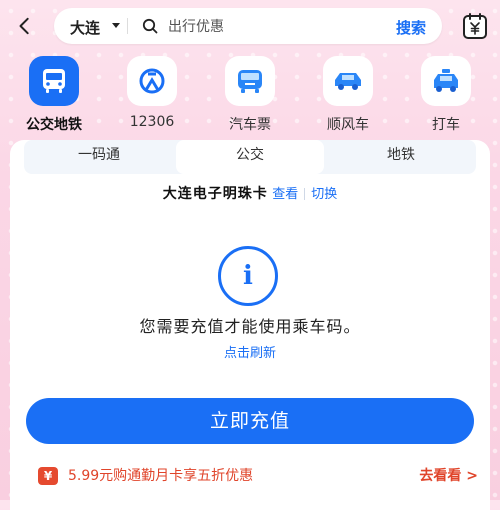  I want to click on category-carpool: 顺风车, so click(348, 95).